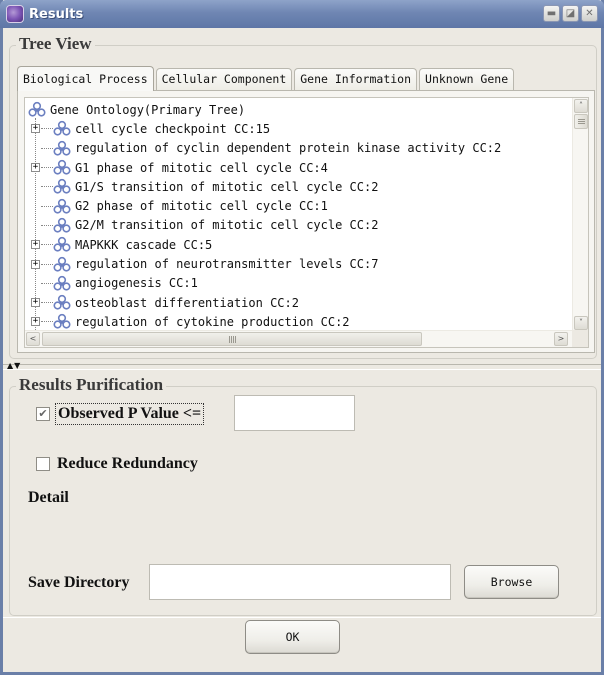 The image size is (604, 675). What do you see at coordinates (561, 339) in the screenshot?
I see `scroll-right-button: >` at bounding box center [561, 339].